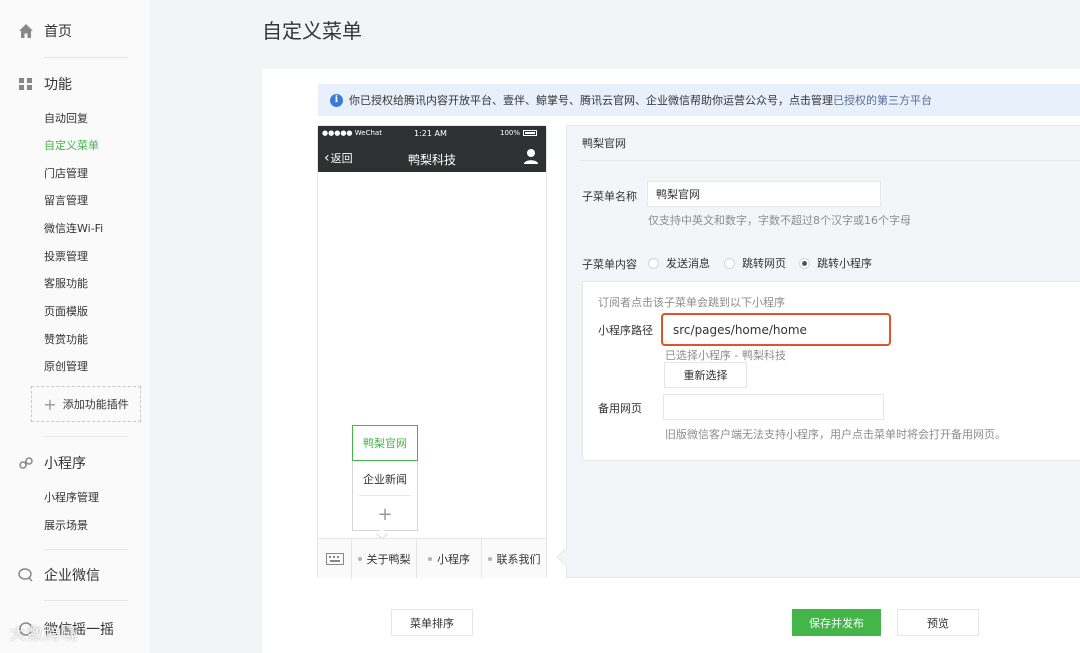  I want to click on info-icon: i, so click(336, 100).